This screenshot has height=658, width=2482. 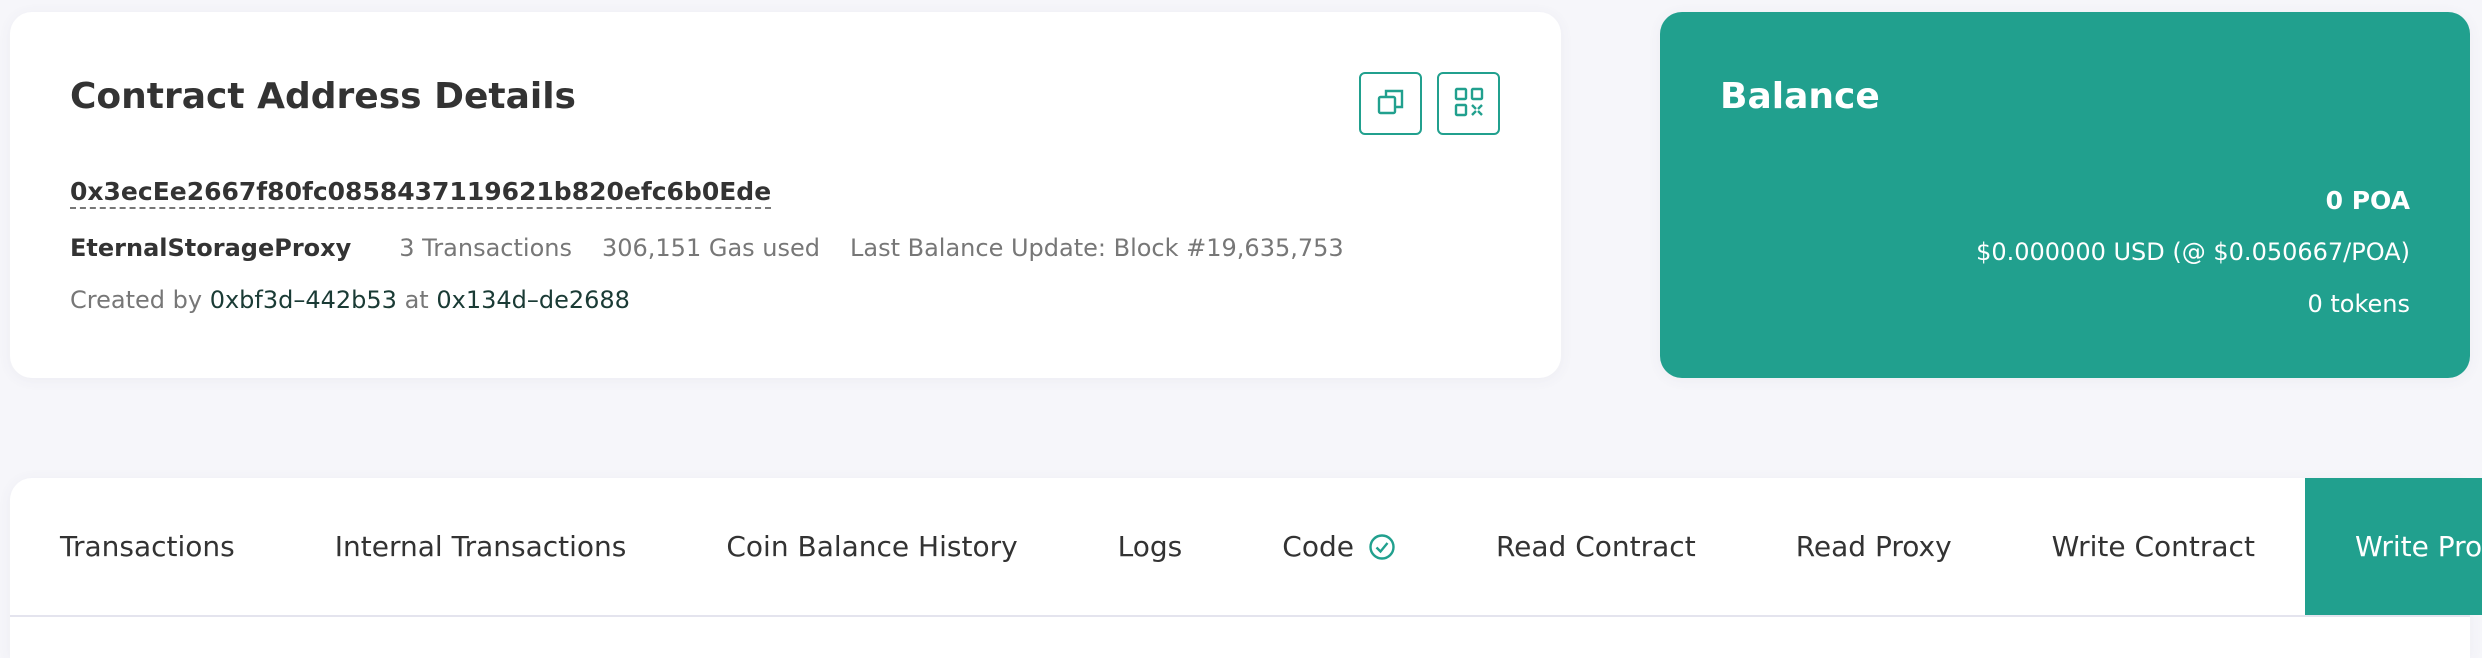 I want to click on balance-tokens: 0 tokens, so click(x=2358, y=304).